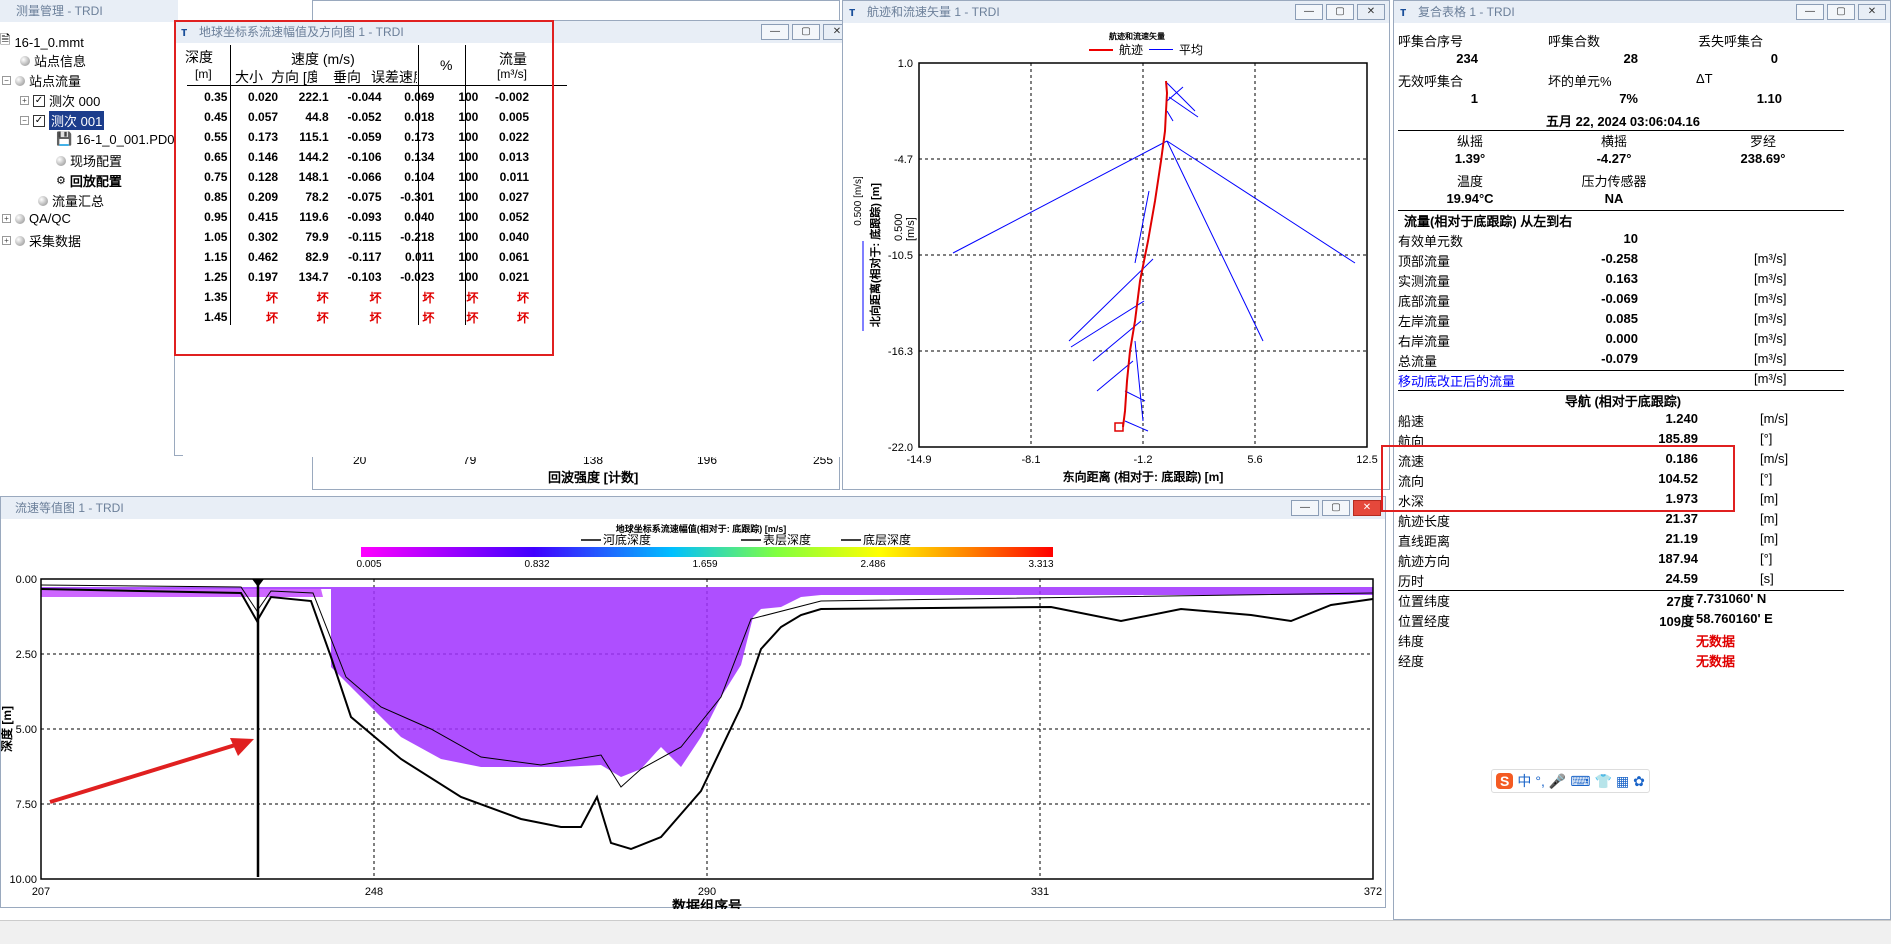  I want to click on tree-item-playback-config: ⚙ 回放配置, so click(89, 180).